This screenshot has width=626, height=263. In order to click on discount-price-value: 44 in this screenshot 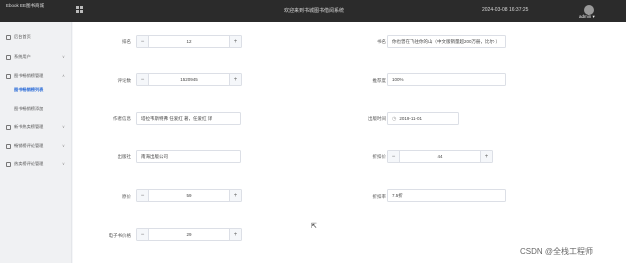, I will do `click(440, 156)`.